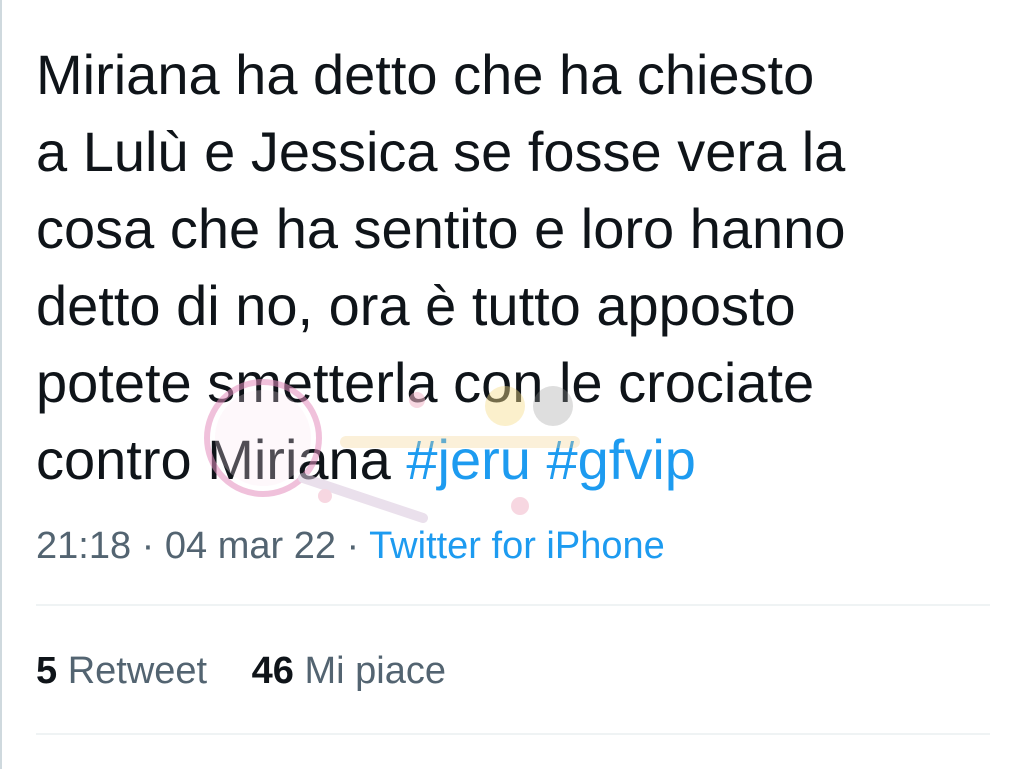 Image resolution: width=1024 pixels, height=769 pixels. What do you see at coordinates (241, 671) in the screenshot?
I see `tweet-stats: 5 Retweet 46 Mi piace` at bounding box center [241, 671].